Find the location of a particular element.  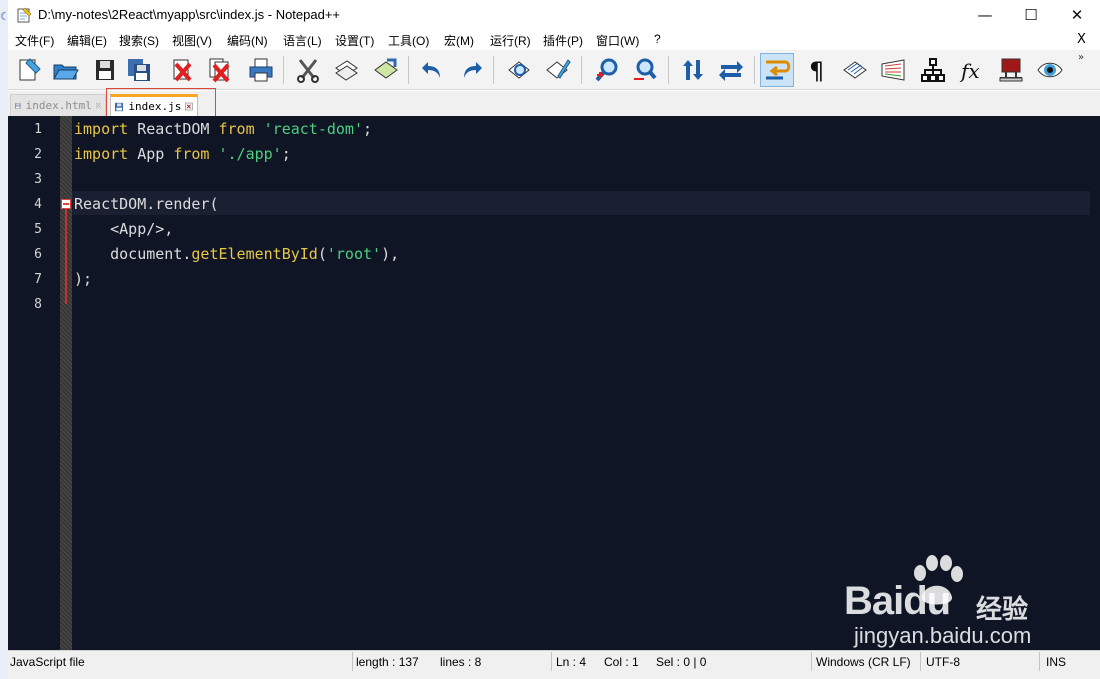

fold-margin is located at coordinates (66, 383).